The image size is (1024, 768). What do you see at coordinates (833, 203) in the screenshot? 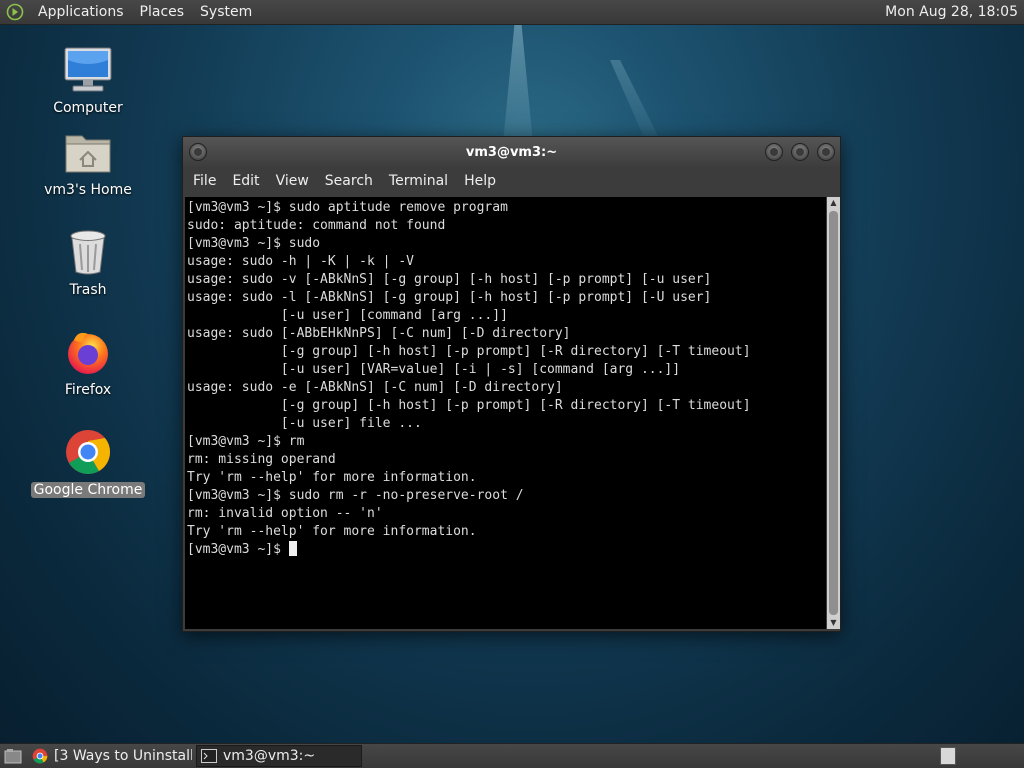
I see `scroll-up-arrow-icon: ▲` at bounding box center [833, 203].